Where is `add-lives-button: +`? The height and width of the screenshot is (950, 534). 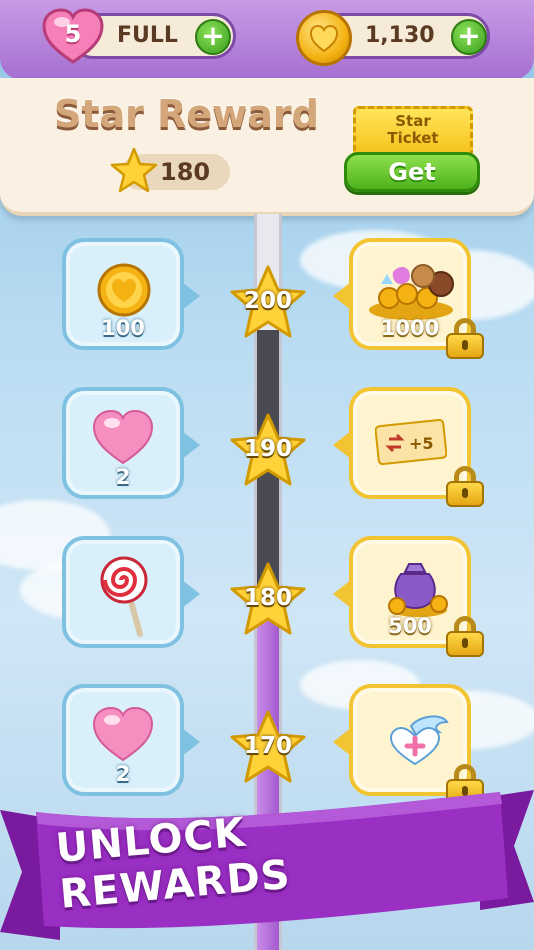 add-lives-button: + is located at coordinates (213, 37).